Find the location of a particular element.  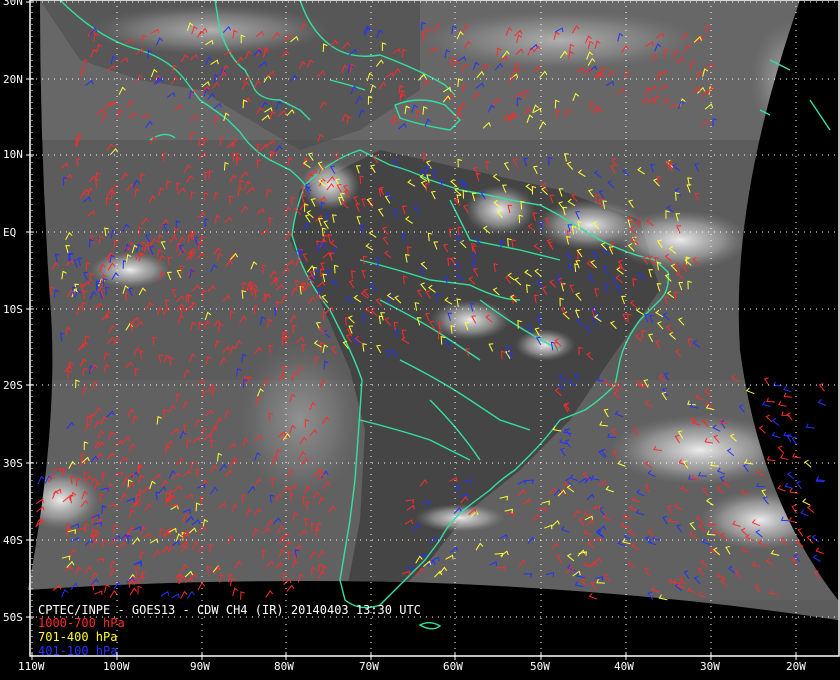

lat-label-20n: 20N is located at coordinates (13, 79).